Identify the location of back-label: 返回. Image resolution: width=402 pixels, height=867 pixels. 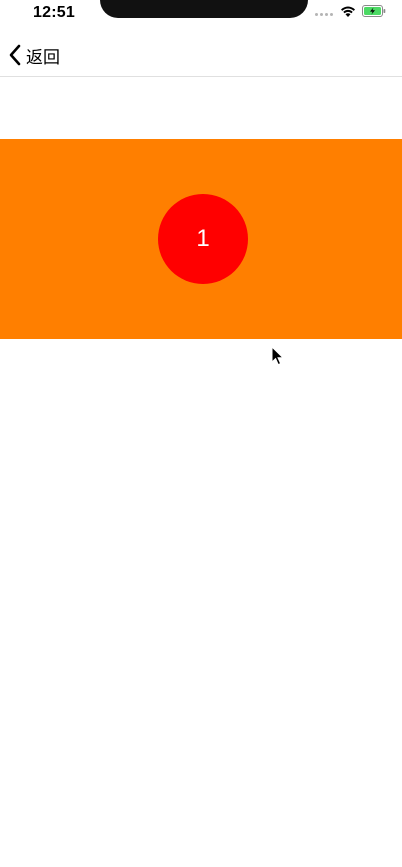
(43, 57).